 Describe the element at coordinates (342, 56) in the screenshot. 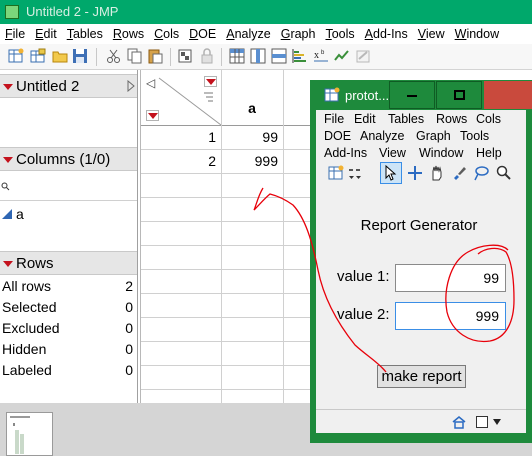

I see `graph-builder-icon` at that location.